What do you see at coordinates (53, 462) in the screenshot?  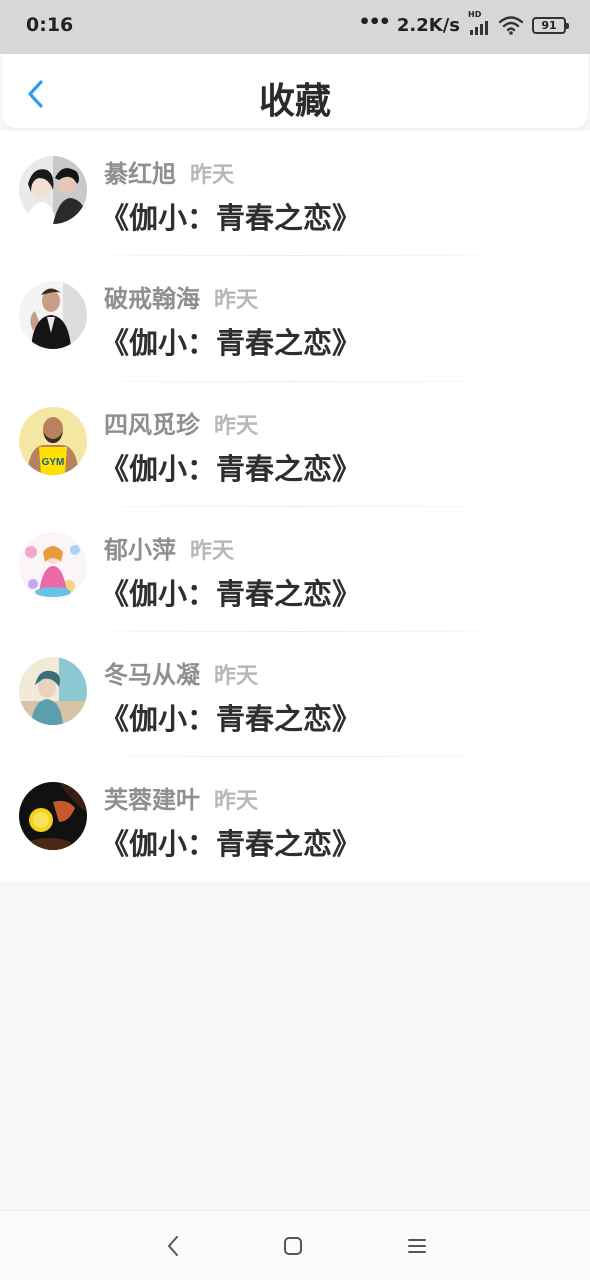 I see `svg-text: GYM` at bounding box center [53, 462].